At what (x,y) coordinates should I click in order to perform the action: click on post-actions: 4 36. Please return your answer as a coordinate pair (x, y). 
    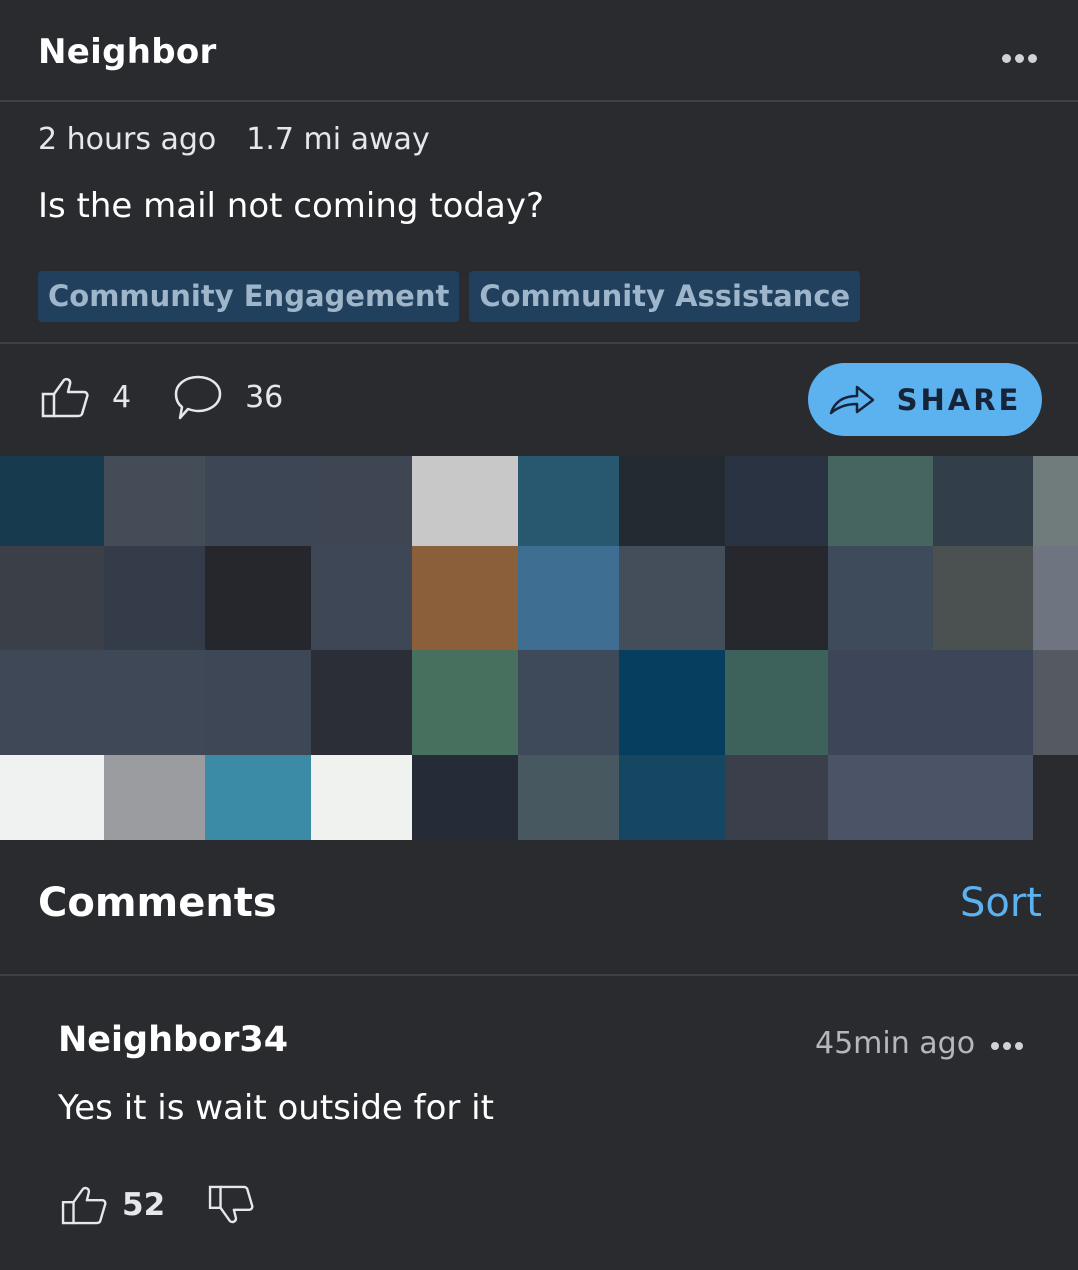
    Looking at the image, I should click on (161, 397).